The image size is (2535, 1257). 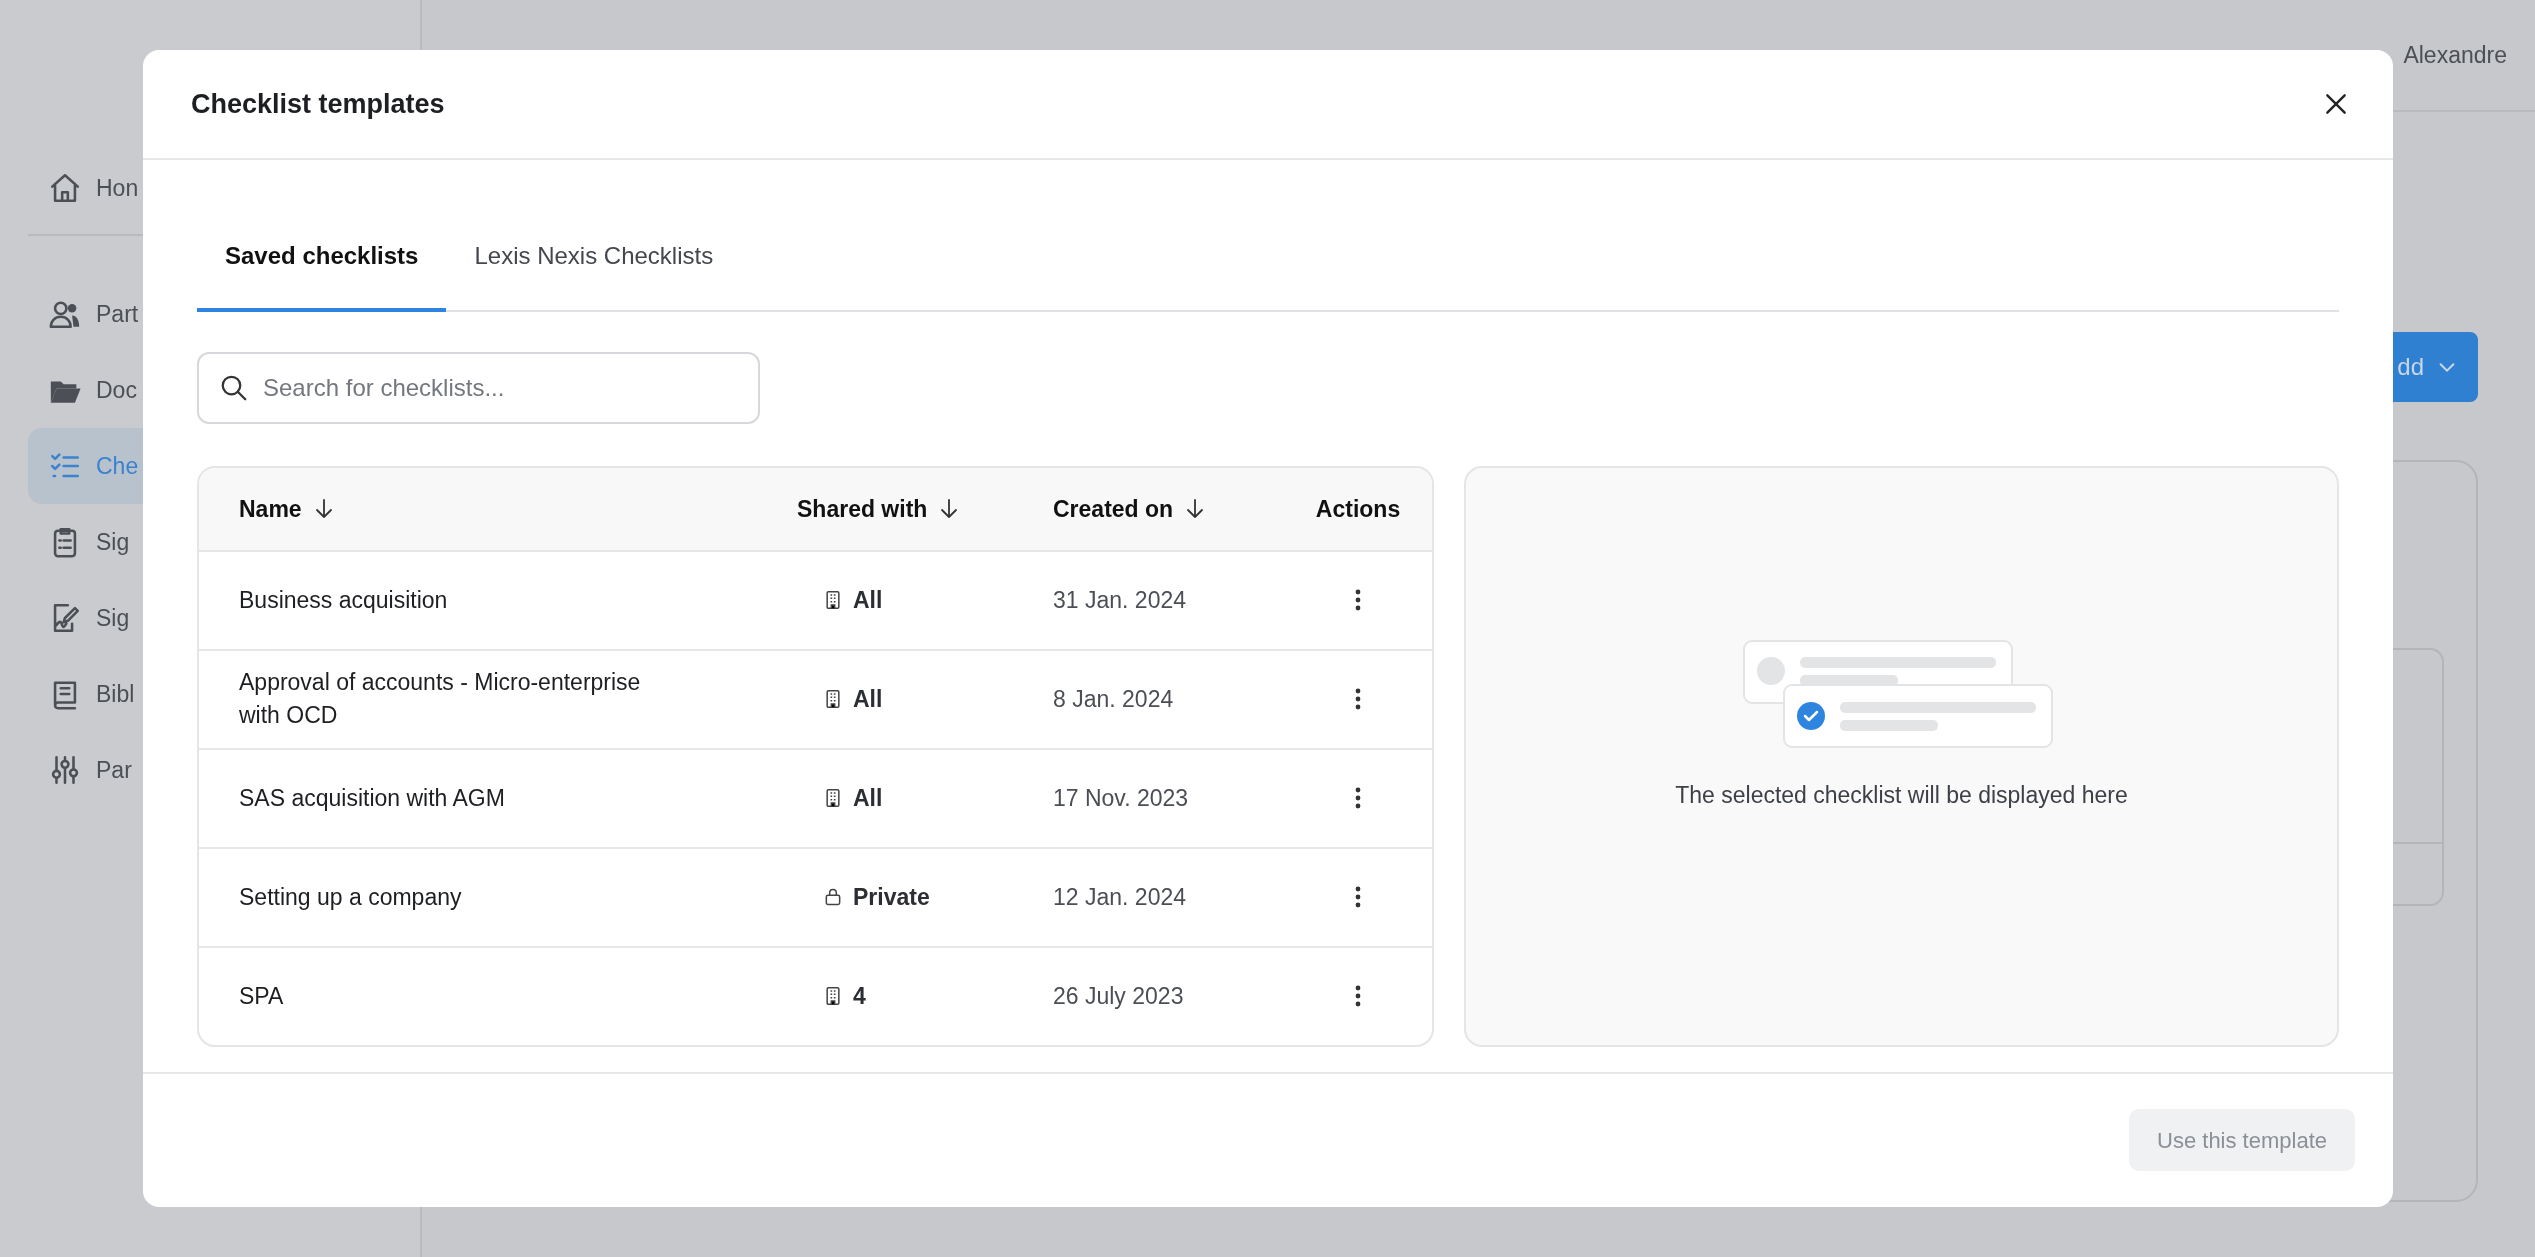 I want to click on created-date: 17 Nov. 2023, so click(x=1121, y=798).